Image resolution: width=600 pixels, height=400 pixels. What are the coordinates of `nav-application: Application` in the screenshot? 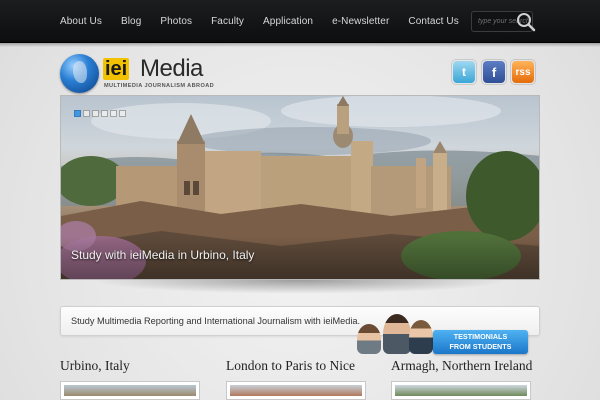 It's located at (288, 21).